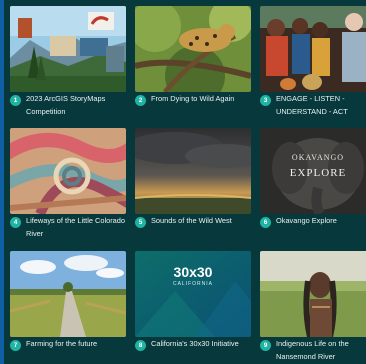  What do you see at coordinates (76, 227) in the screenshot?
I see `card-title: Lifeways of the Little Colorado River` at bounding box center [76, 227].